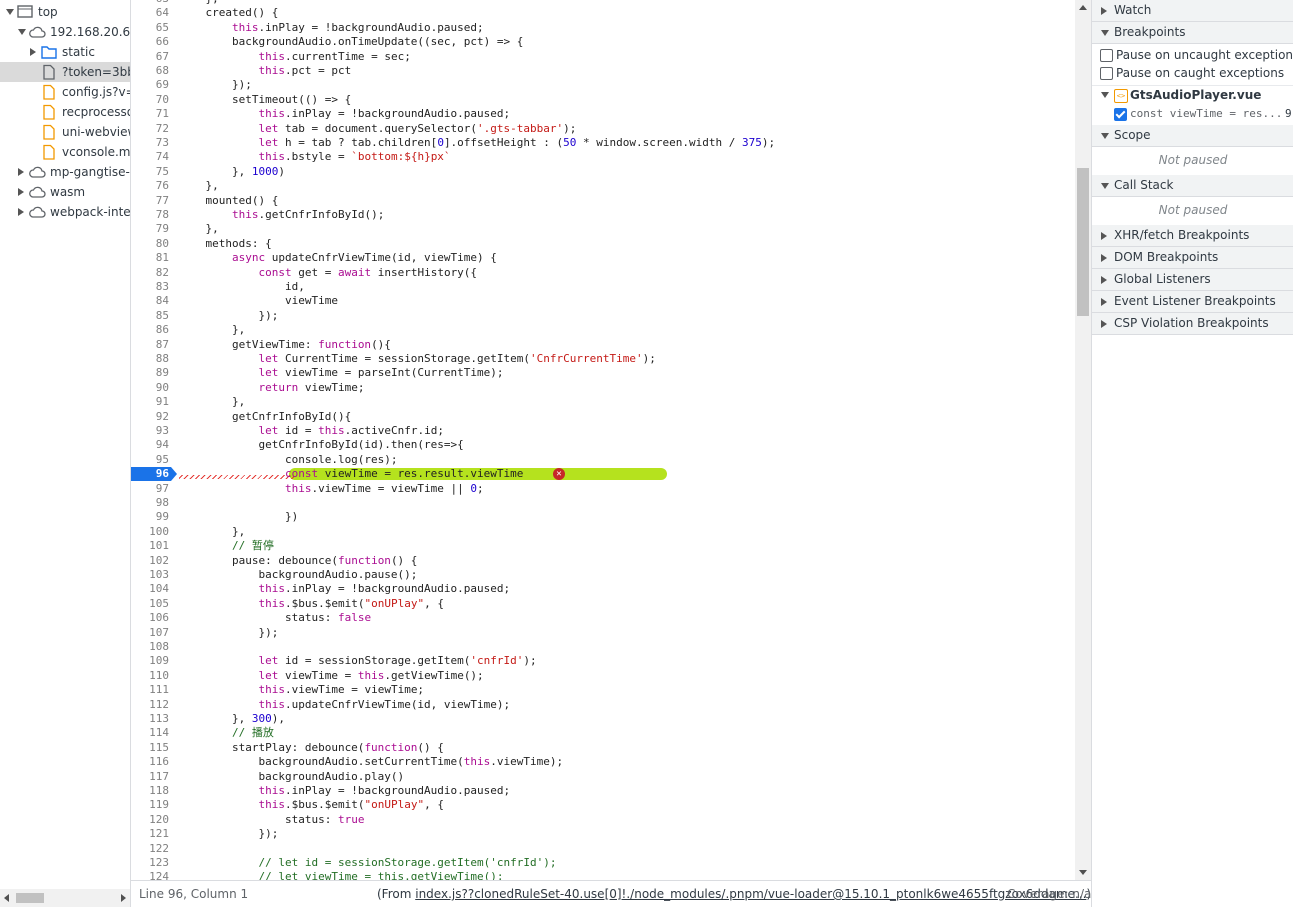 Image resolution: width=1293 pixels, height=908 pixels. What do you see at coordinates (150, 777) in the screenshot?
I see `line-number: 117` at bounding box center [150, 777].